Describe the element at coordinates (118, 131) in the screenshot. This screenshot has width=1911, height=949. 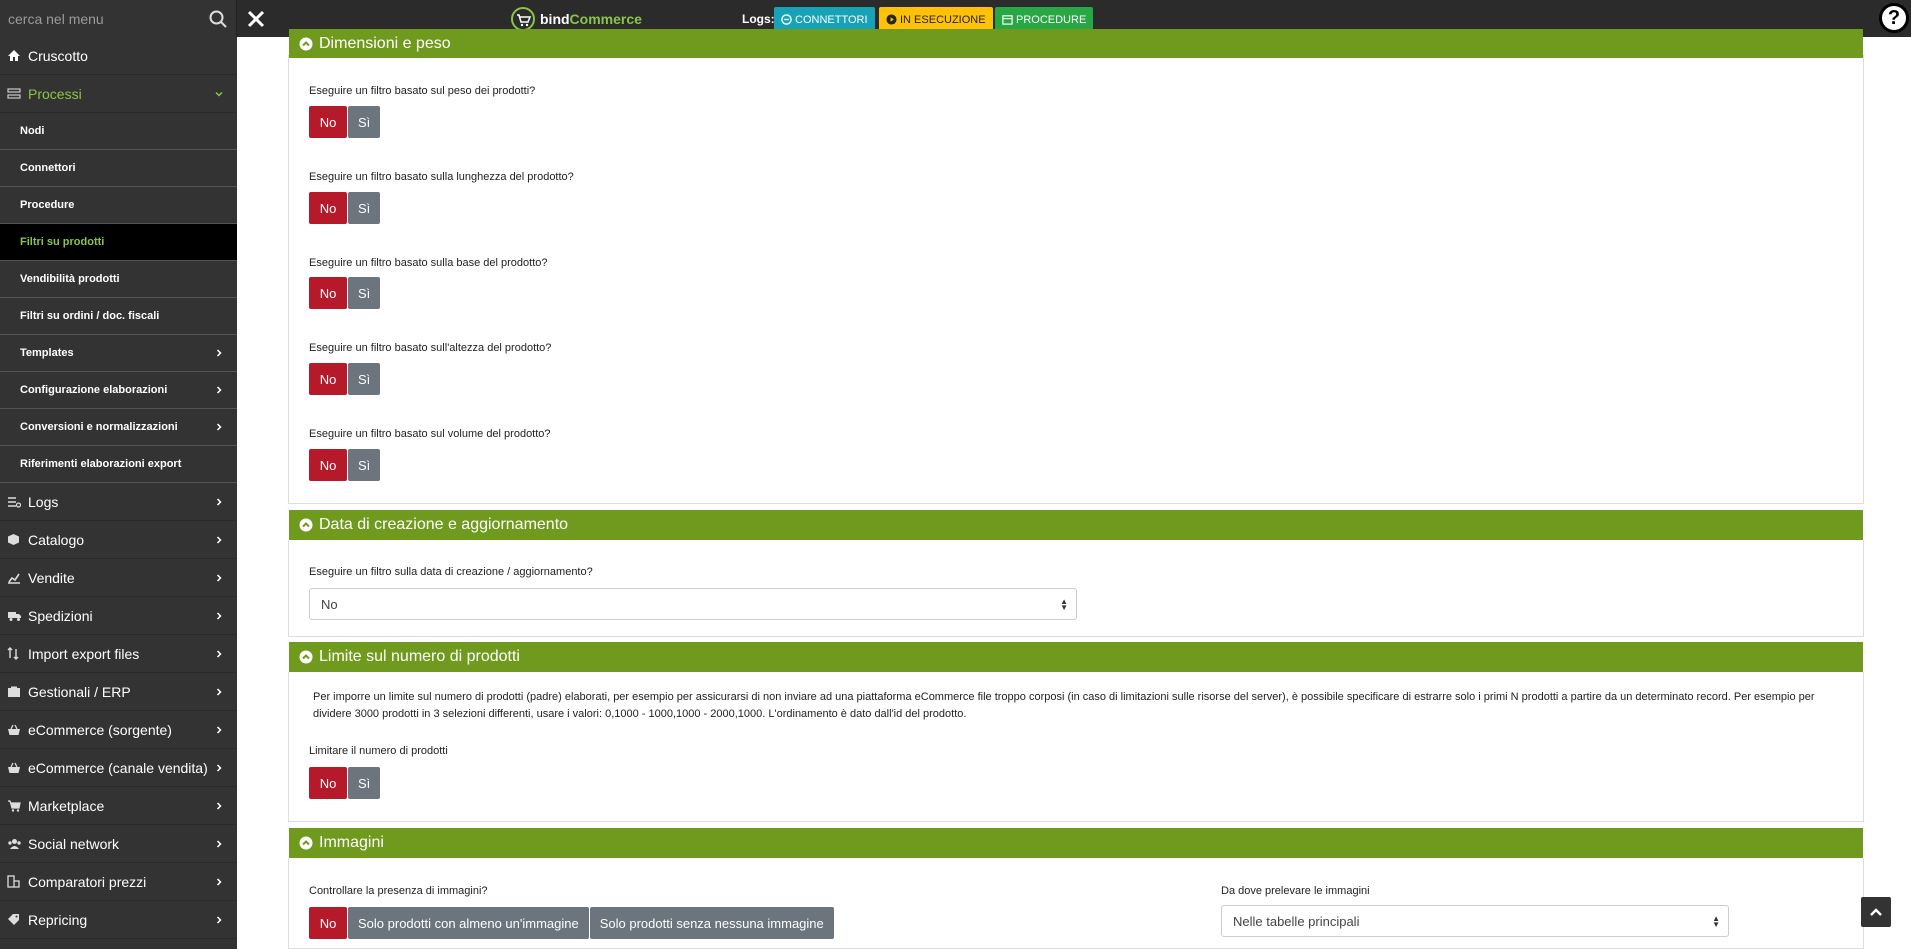
I see `sidebar-sub-nodi: Nodi` at that location.